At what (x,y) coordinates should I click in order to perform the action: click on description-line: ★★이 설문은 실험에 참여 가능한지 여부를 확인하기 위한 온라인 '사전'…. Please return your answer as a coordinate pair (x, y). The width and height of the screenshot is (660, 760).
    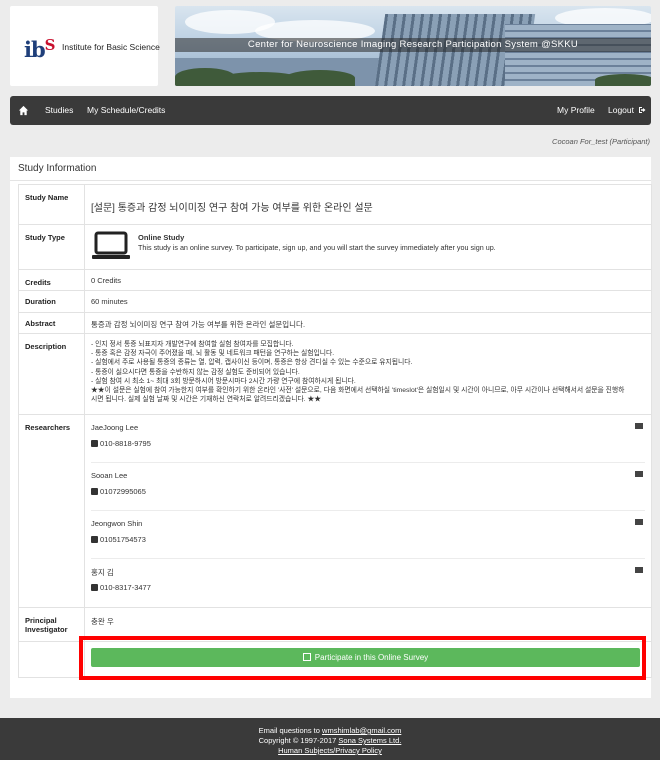
    Looking at the image, I should click on (358, 391).